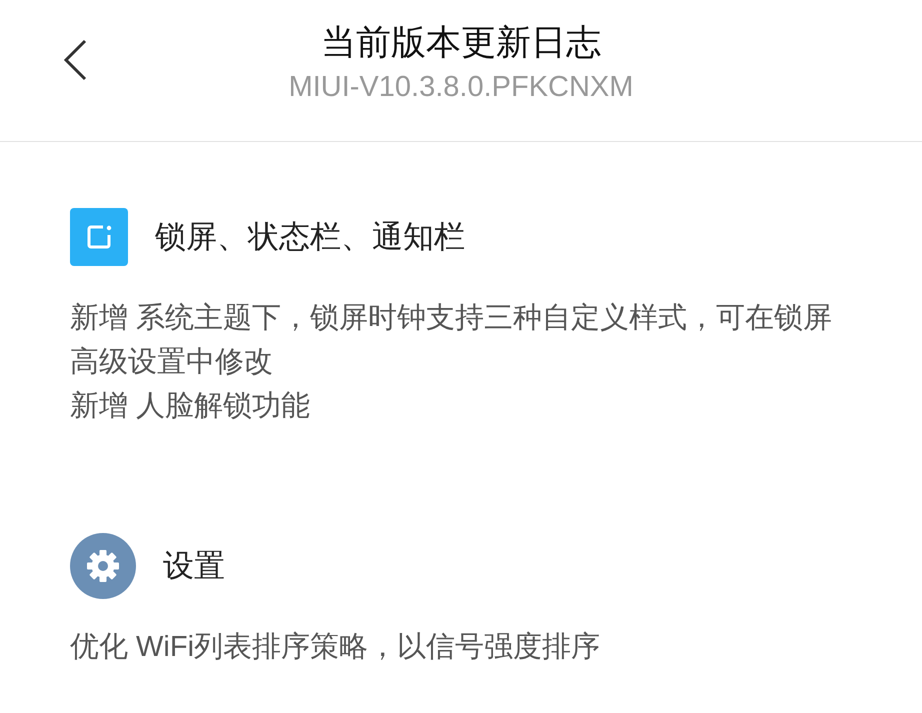 The width and height of the screenshot is (922, 713). Describe the element at coordinates (191, 406) in the screenshot. I see `change-item: 新增 人脸解锁功能` at that location.